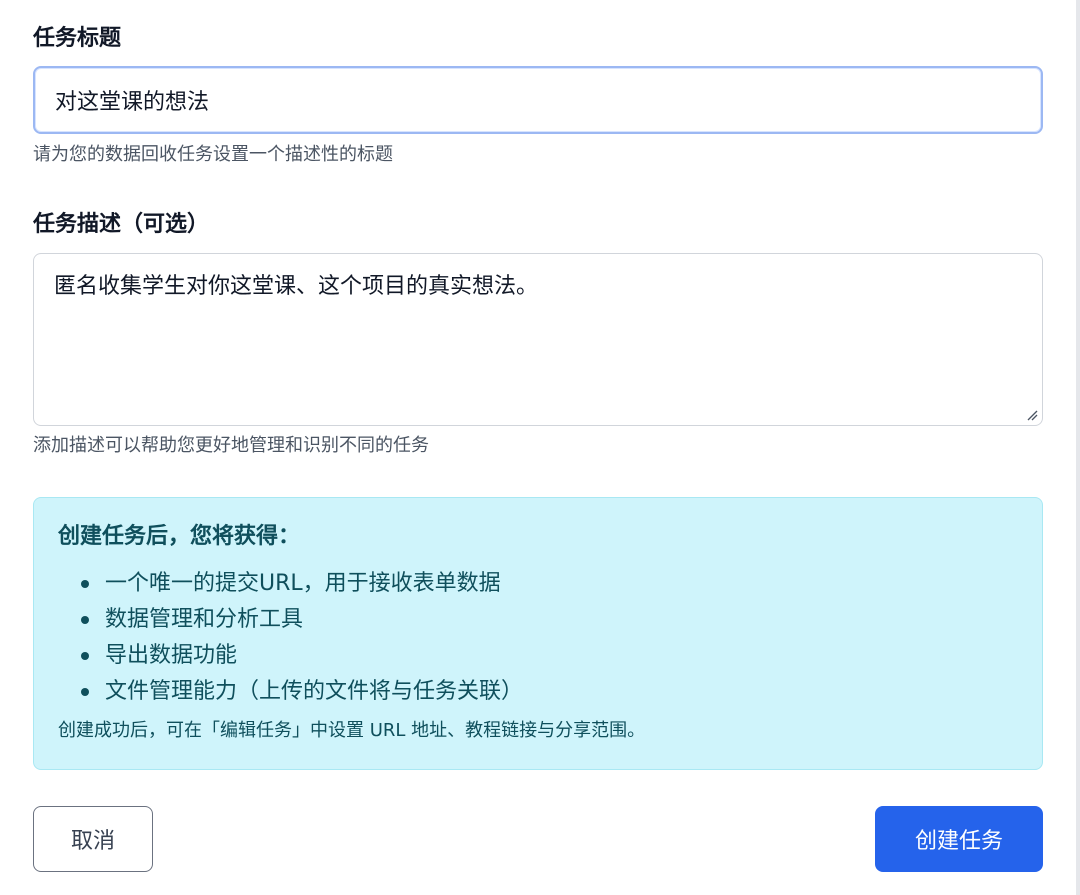 The image size is (1080, 895). What do you see at coordinates (213, 154) in the screenshot?
I see `title-help-text: 请为您的数据回收任务设置一个描述性的标题` at bounding box center [213, 154].